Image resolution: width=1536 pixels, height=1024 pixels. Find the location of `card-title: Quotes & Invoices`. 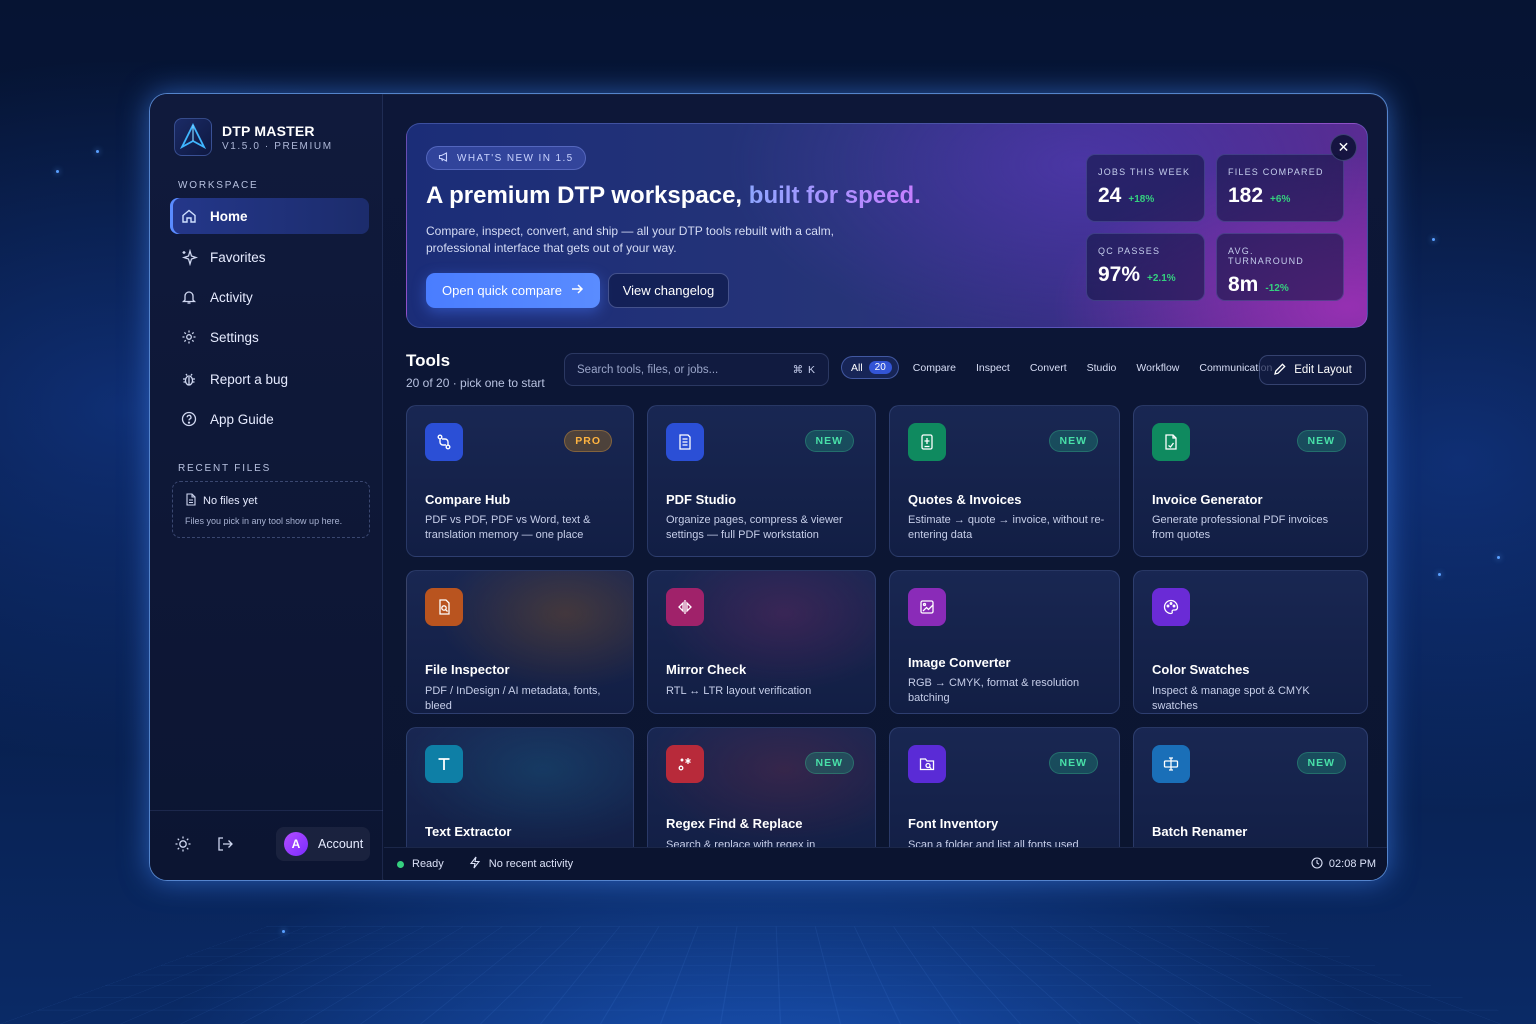

card-title: Quotes & Invoices is located at coordinates (964, 499).